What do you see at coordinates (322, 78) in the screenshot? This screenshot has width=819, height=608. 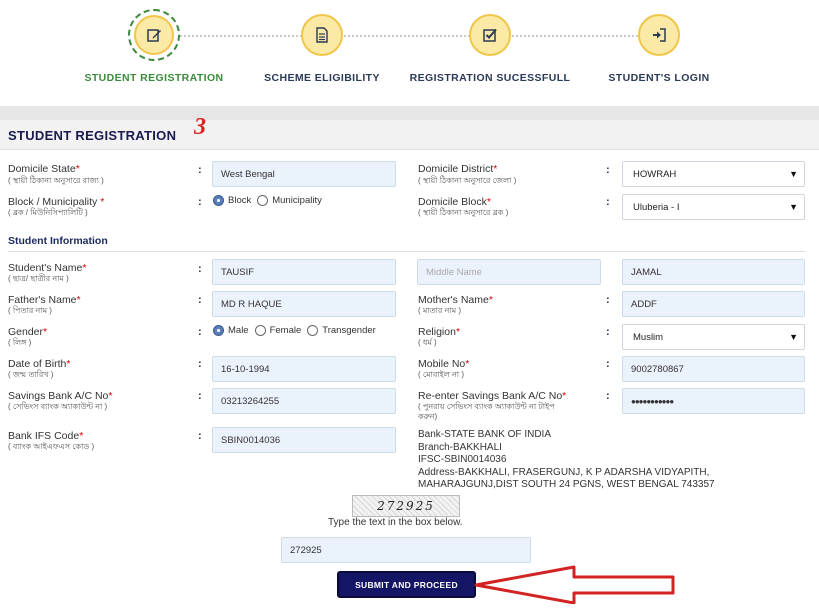 I see `step-label: SCHEME ELIGIBILITY` at bounding box center [322, 78].